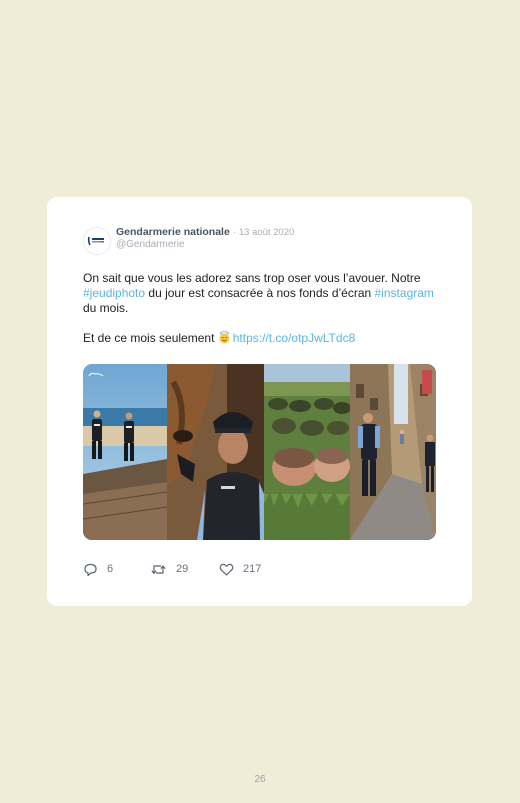 This screenshot has width=520, height=803. What do you see at coordinates (116, 569) in the screenshot?
I see `reply-button: 6` at bounding box center [116, 569].